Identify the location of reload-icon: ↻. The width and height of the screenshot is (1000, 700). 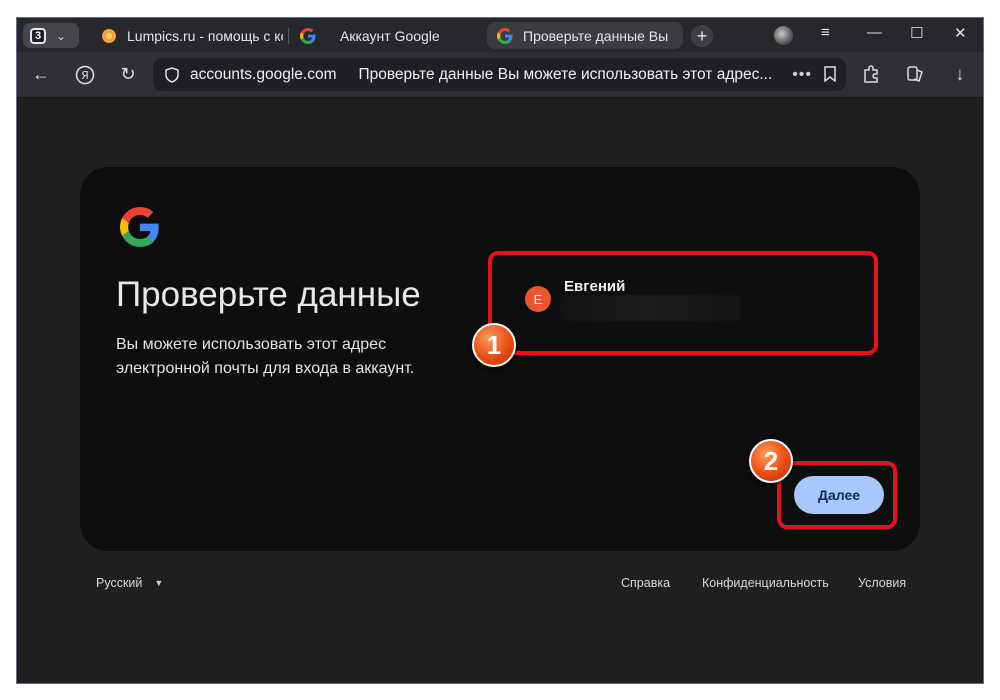
(128, 74).